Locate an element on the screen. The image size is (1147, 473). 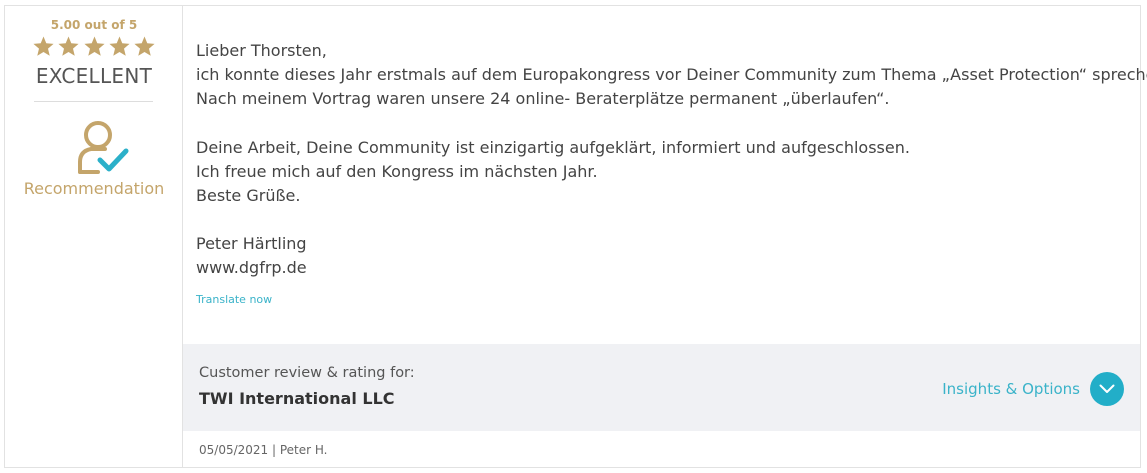
divider is located at coordinates (93, 101).